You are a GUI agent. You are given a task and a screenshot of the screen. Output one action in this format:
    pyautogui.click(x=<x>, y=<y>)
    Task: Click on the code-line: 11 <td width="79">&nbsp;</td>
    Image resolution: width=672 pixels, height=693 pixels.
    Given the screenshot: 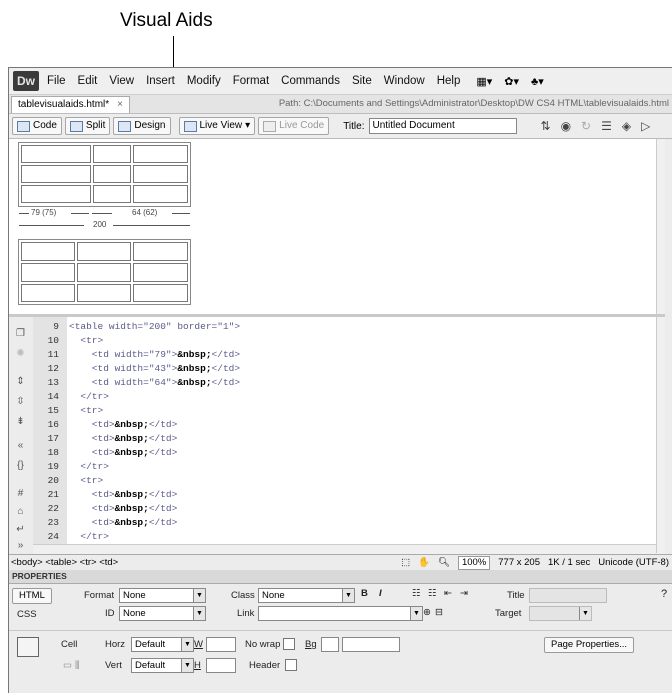 What is the action you would take?
    pyautogui.click(x=136, y=354)
    